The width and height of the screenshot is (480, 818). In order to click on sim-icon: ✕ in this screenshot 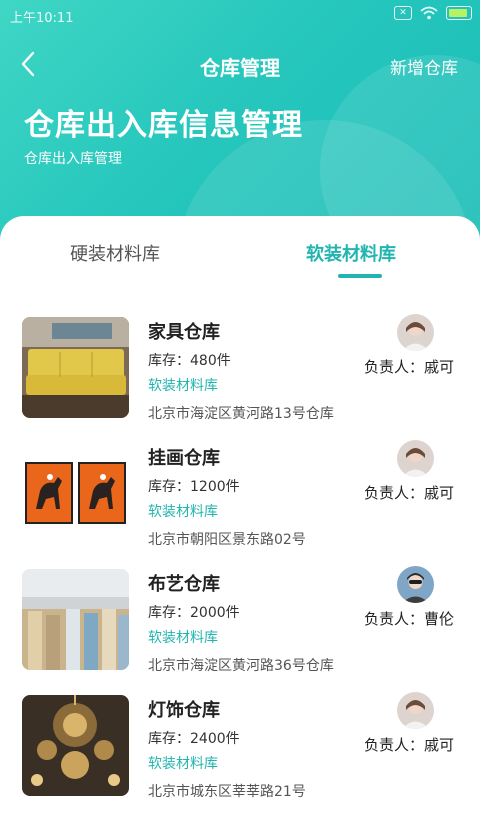, I will do `click(403, 13)`.